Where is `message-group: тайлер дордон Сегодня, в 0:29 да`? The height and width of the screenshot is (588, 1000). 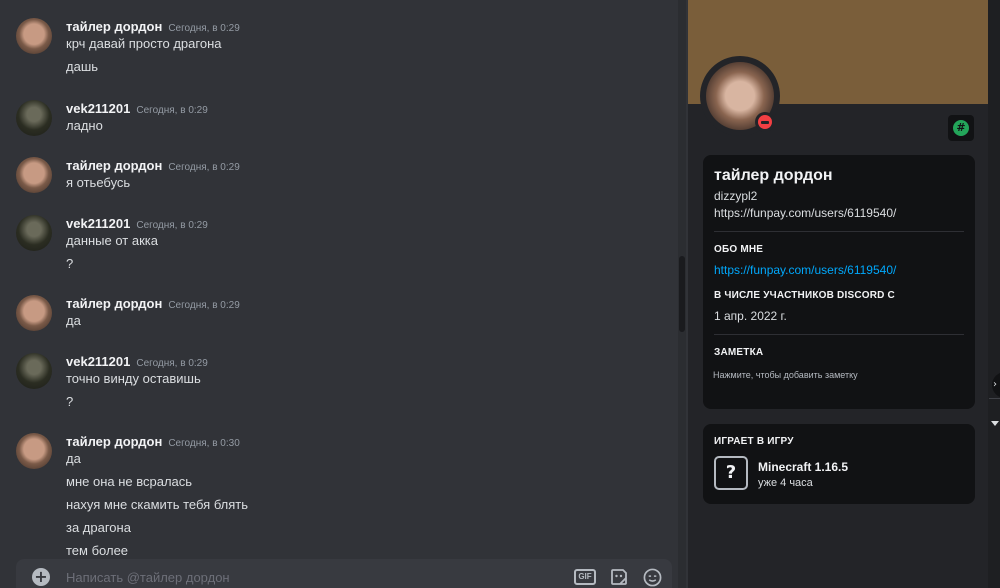 message-group: тайлер дордон Сегодня, в 0:29 да is located at coordinates (335, 315).